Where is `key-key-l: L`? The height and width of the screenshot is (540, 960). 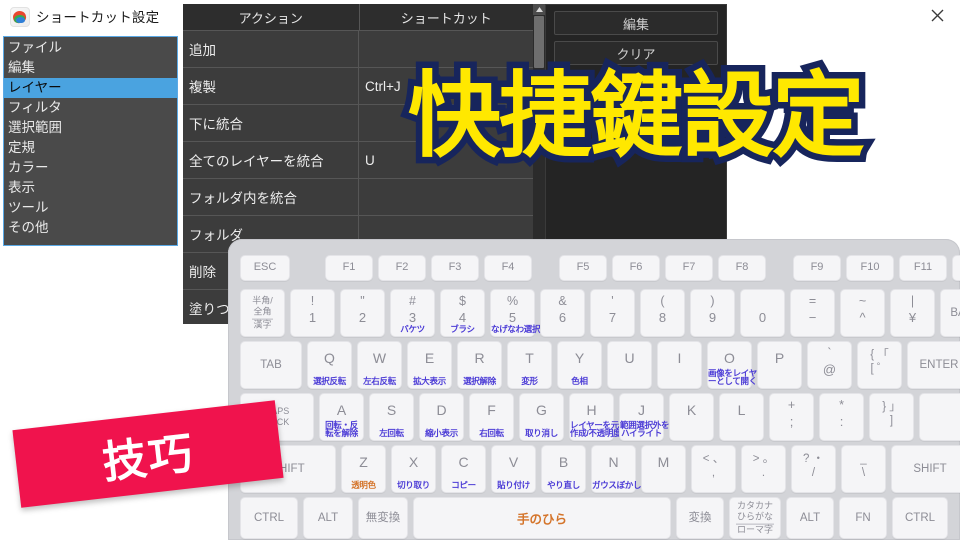 key-key-l: L is located at coordinates (741, 417).